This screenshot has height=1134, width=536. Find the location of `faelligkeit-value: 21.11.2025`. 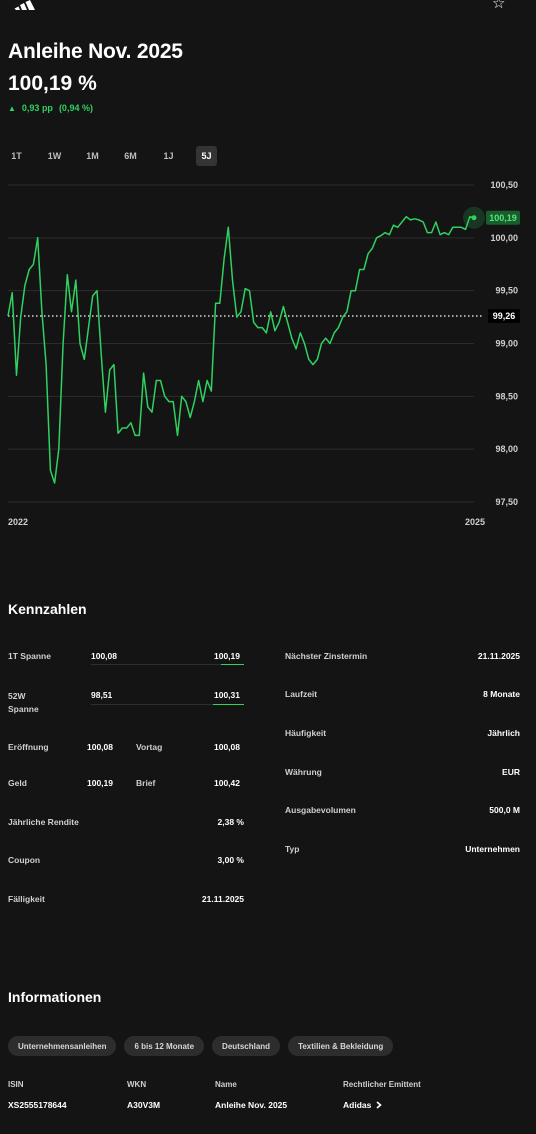

faelligkeit-value: 21.11.2025 is located at coordinates (222, 899).